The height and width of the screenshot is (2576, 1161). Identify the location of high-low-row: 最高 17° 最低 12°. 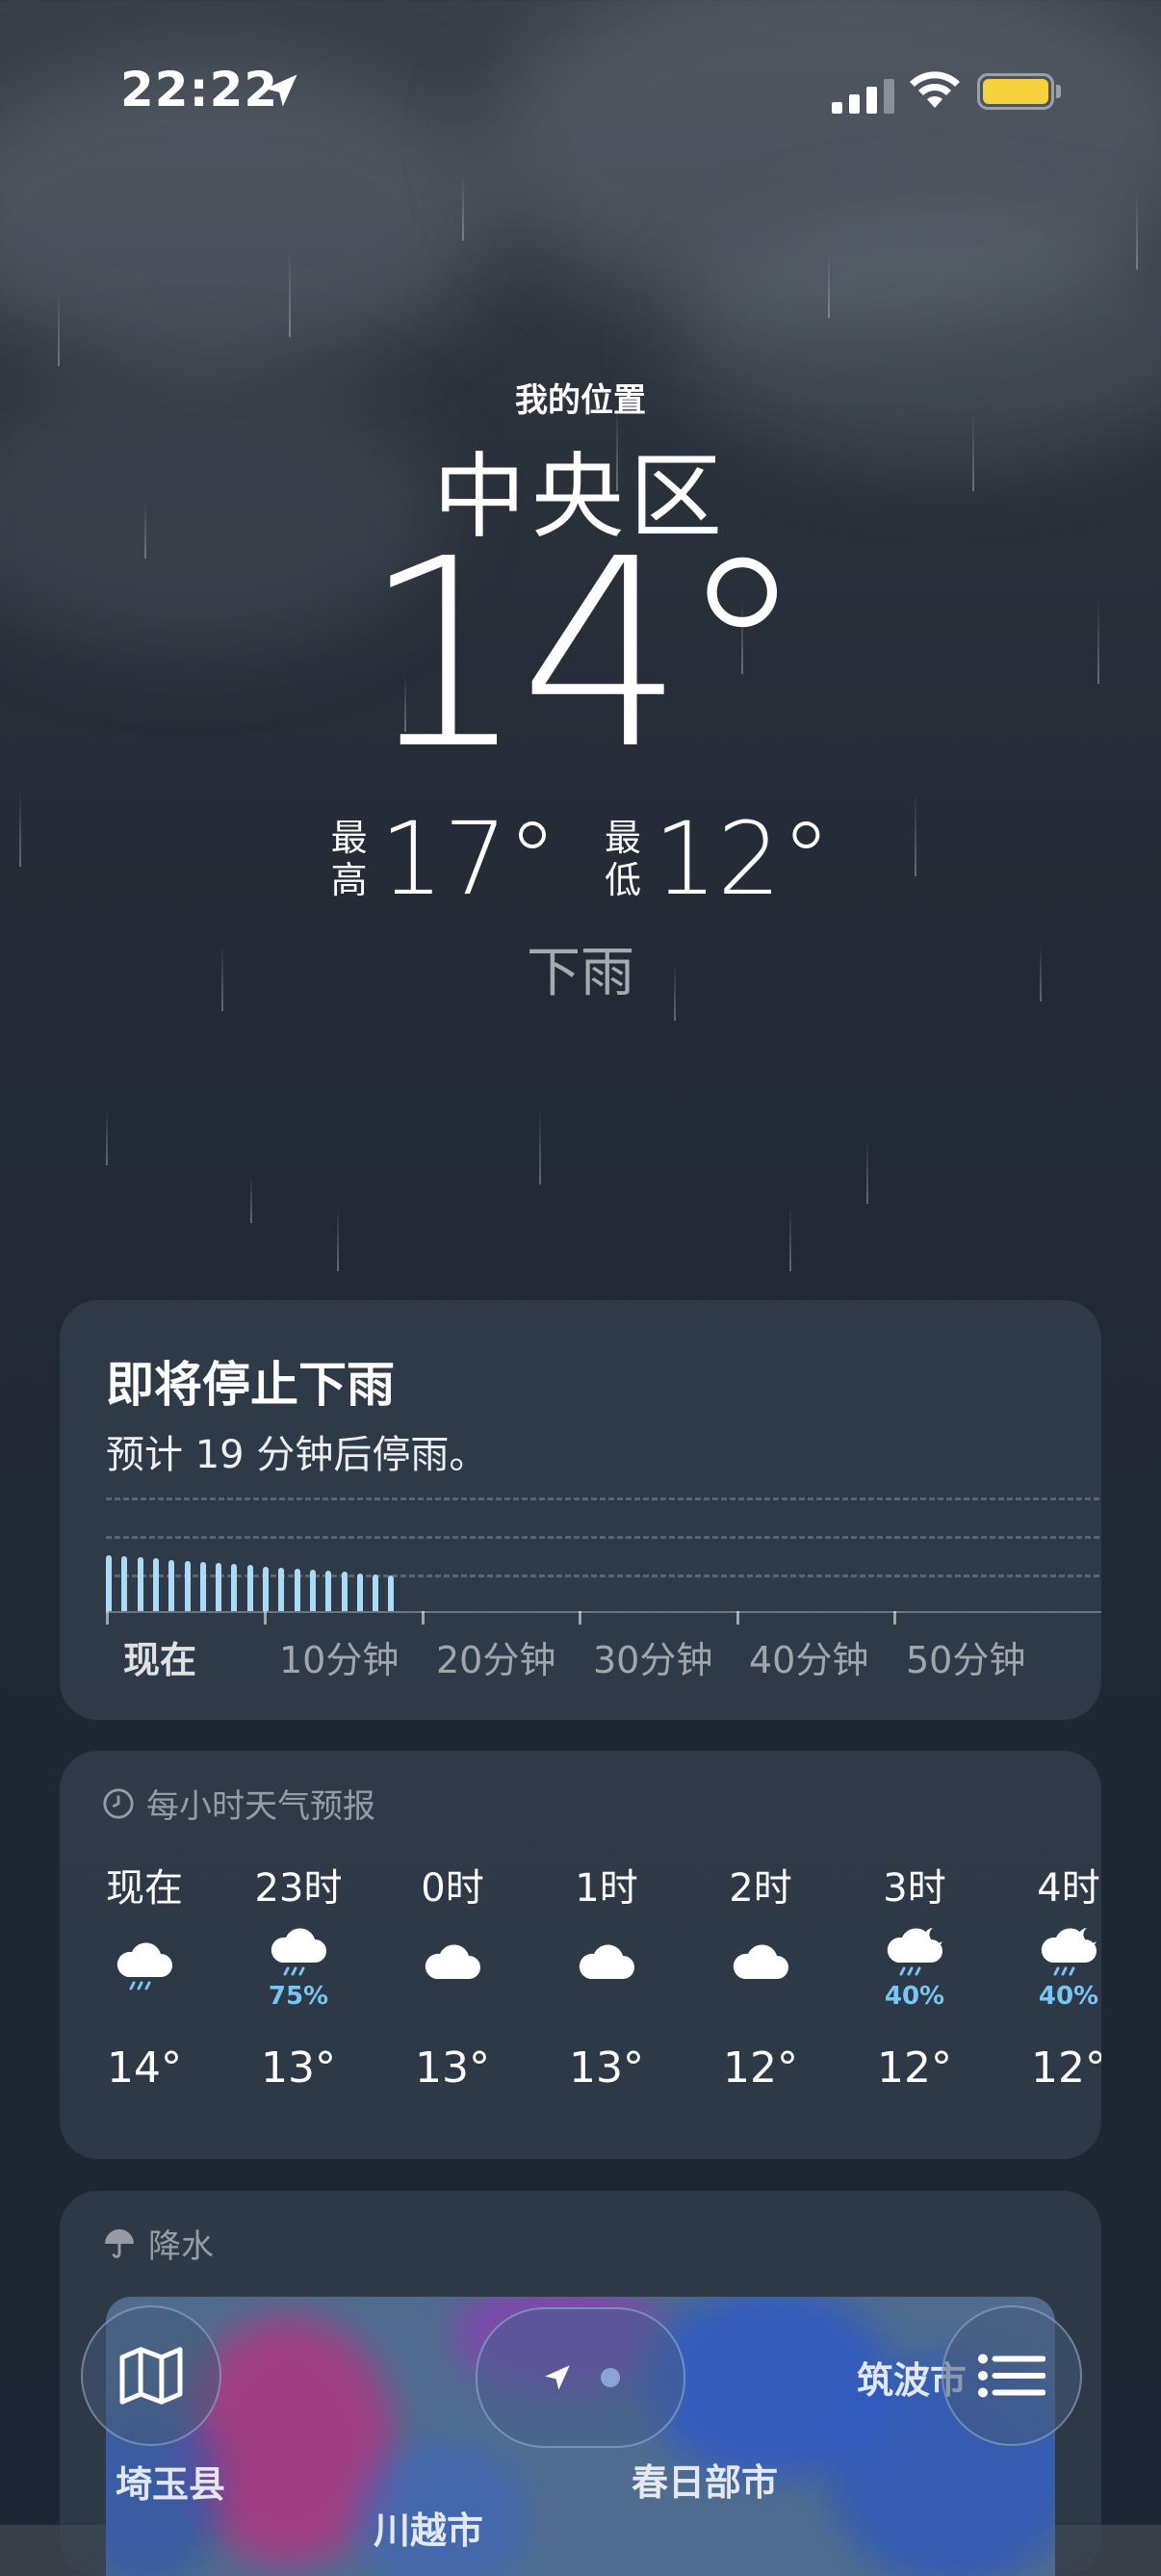
(580, 859).